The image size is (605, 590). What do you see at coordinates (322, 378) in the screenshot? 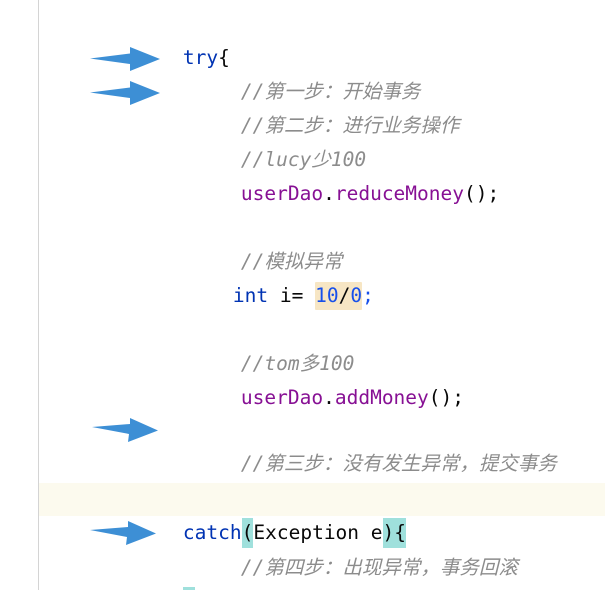
I see `code-line-add-money: userDao.addMoney();` at bounding box center [322, 378].